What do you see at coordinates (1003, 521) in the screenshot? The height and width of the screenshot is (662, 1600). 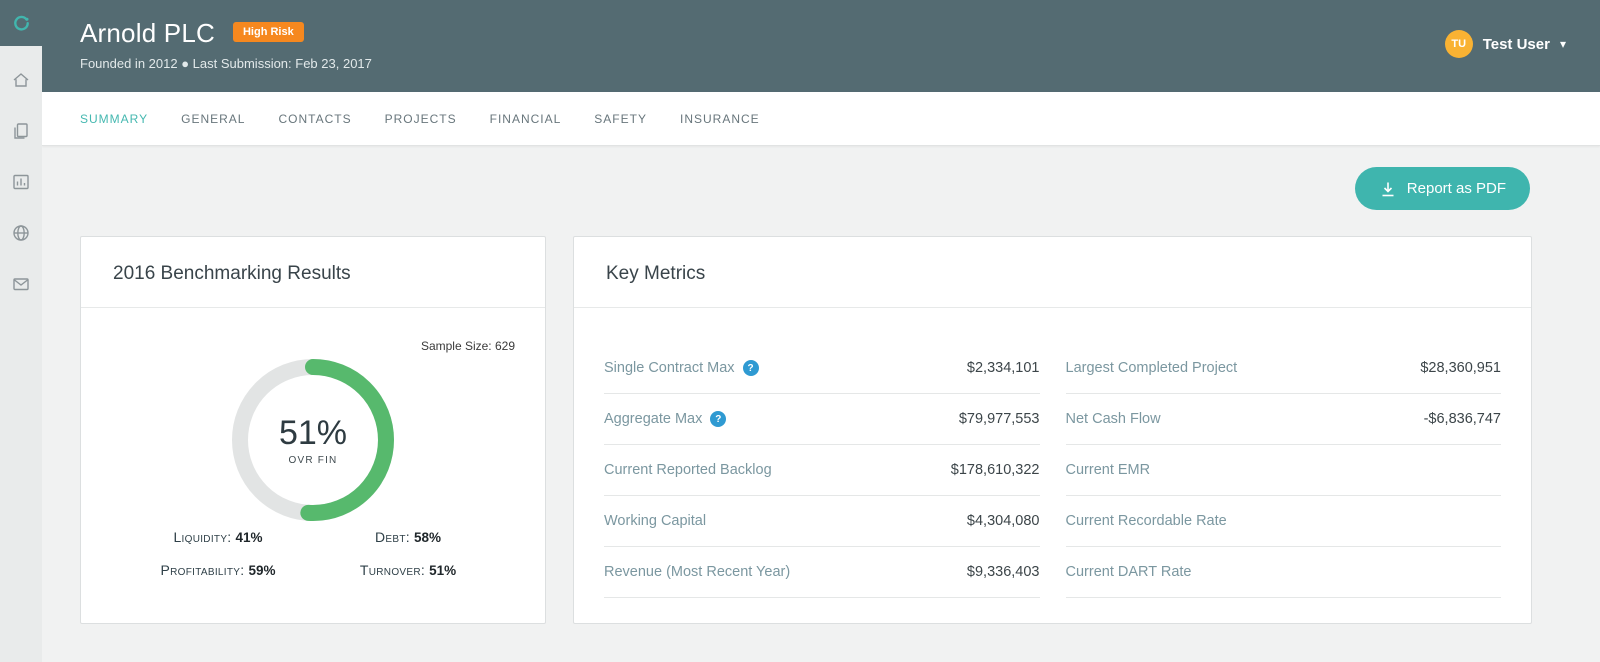 I see `metric-value: $4,304,080` at bounding box center [1003, 521].